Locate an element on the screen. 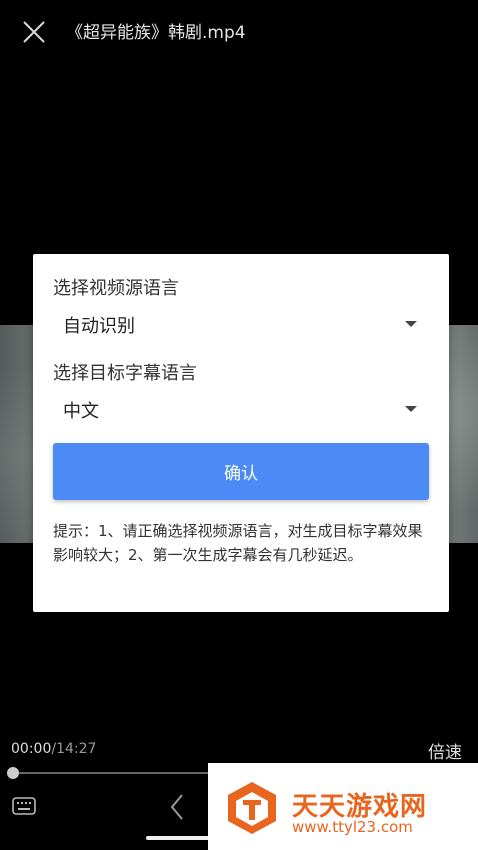 Image resolution: width=478 pixels, height=850 pixels. close-icon is located at coordinates (34, 32).